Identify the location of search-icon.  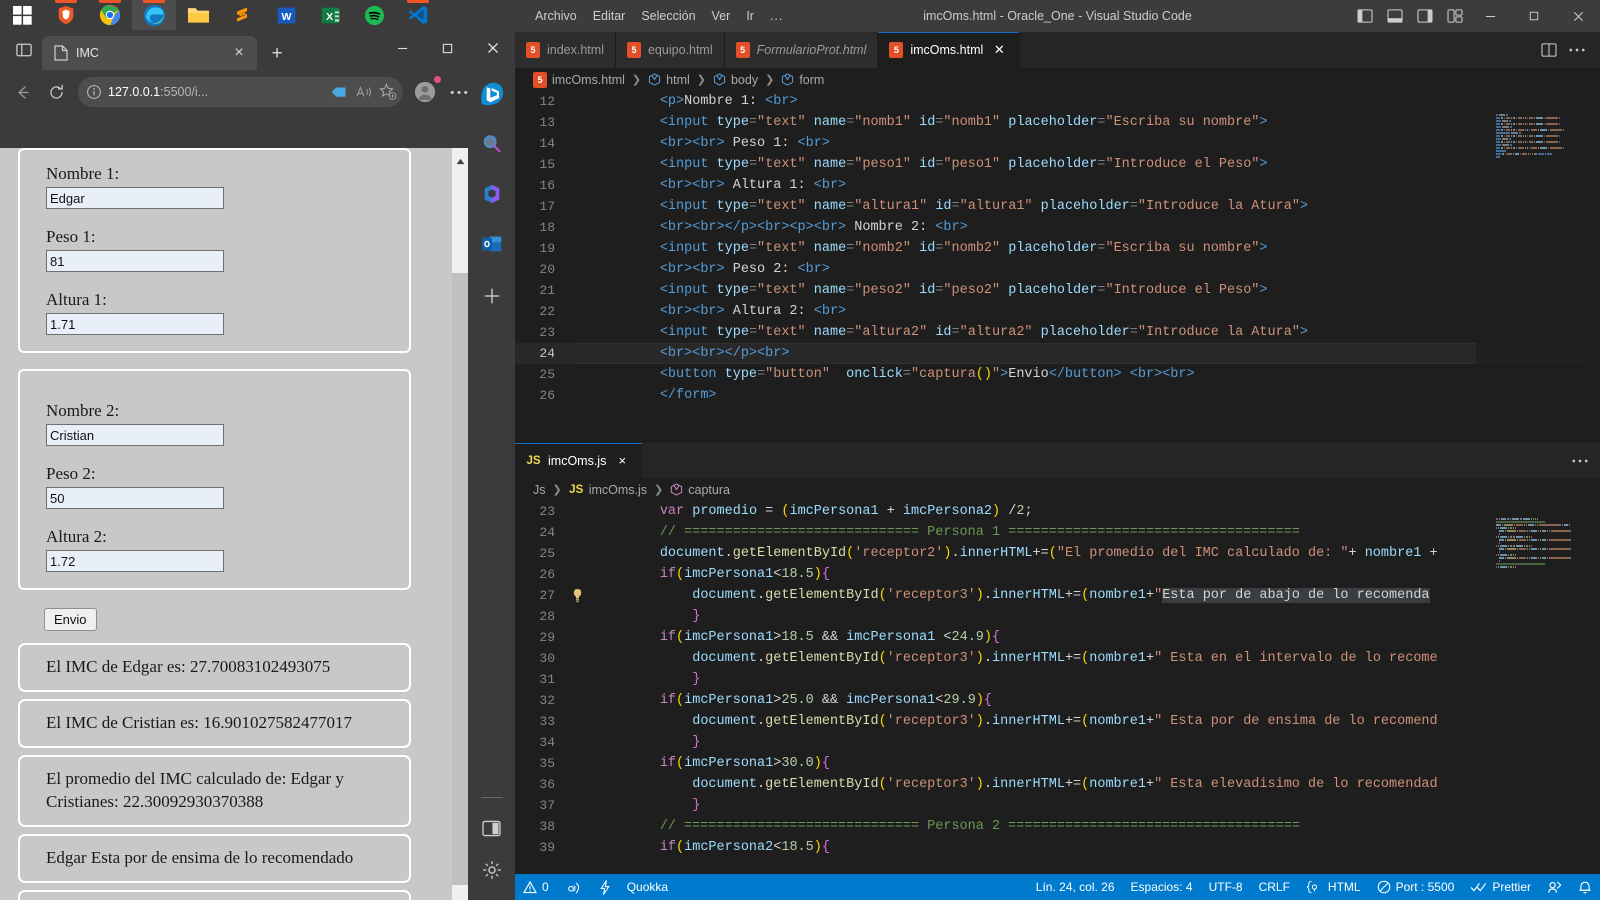
(492, 144).